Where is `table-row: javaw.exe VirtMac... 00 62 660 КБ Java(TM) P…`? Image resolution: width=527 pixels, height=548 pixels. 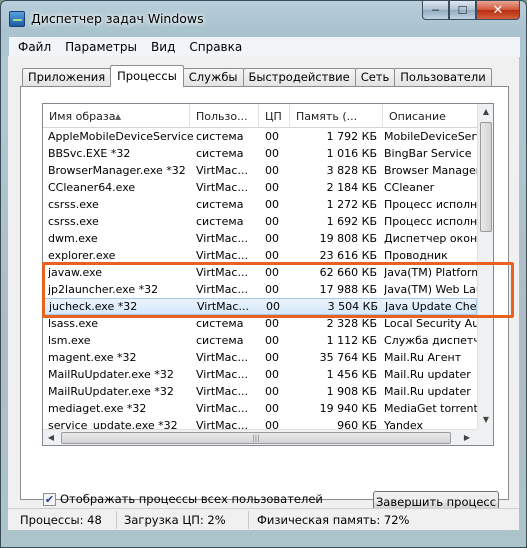 table-row: javaw.exe VirtMac... 00 62 660 КБ Java(TM) P… is located at coordinates (261, 272).